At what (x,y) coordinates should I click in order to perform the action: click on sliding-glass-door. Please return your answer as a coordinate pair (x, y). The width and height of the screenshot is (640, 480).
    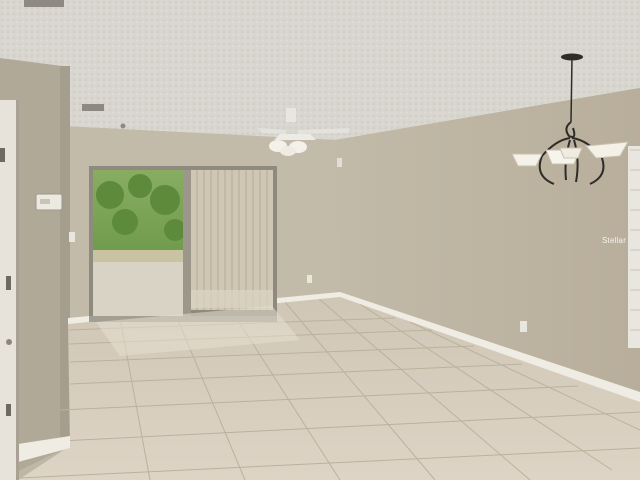
    Looking at the image, I should click on (183, 244).